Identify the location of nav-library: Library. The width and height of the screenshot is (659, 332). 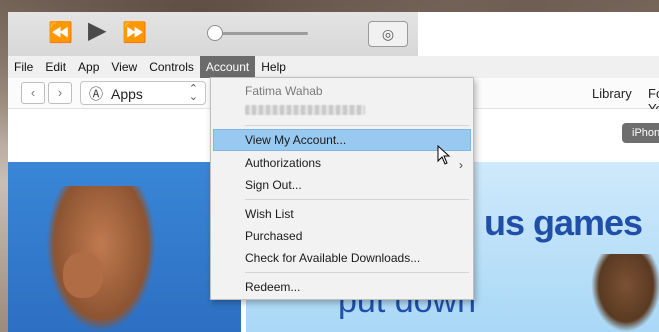
(612, 93).